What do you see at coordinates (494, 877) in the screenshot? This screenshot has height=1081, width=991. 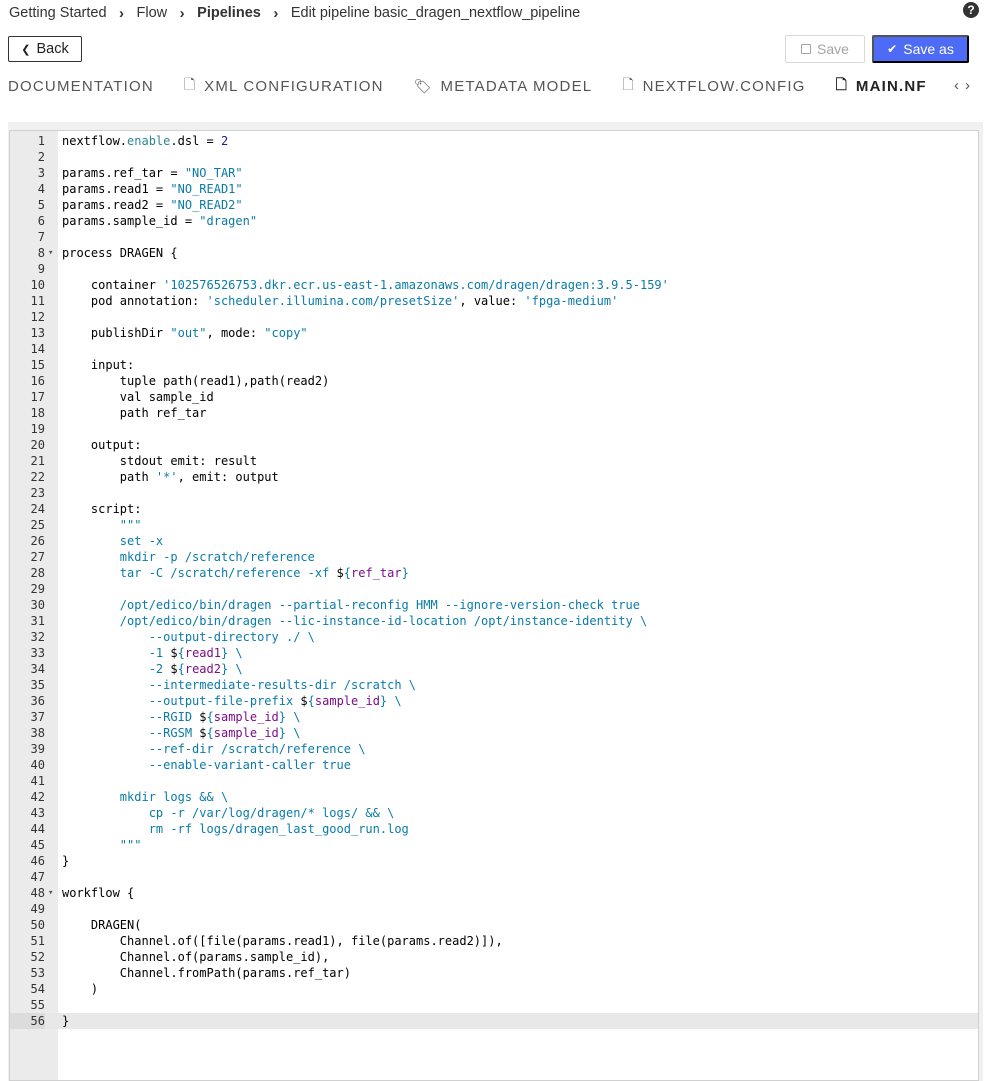 I see `code-line: 47` at bounding box center [494, 877].